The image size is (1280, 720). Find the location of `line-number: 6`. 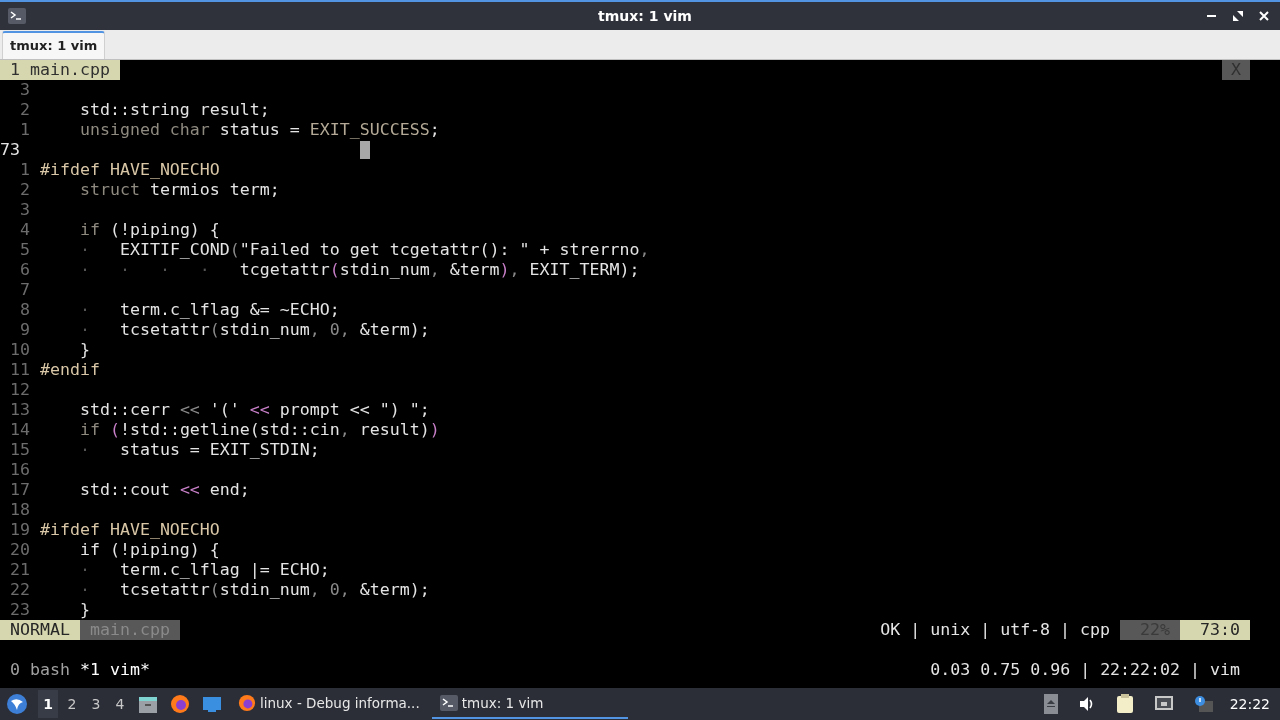

line-number: 6 is located at coordinates (24, 270).